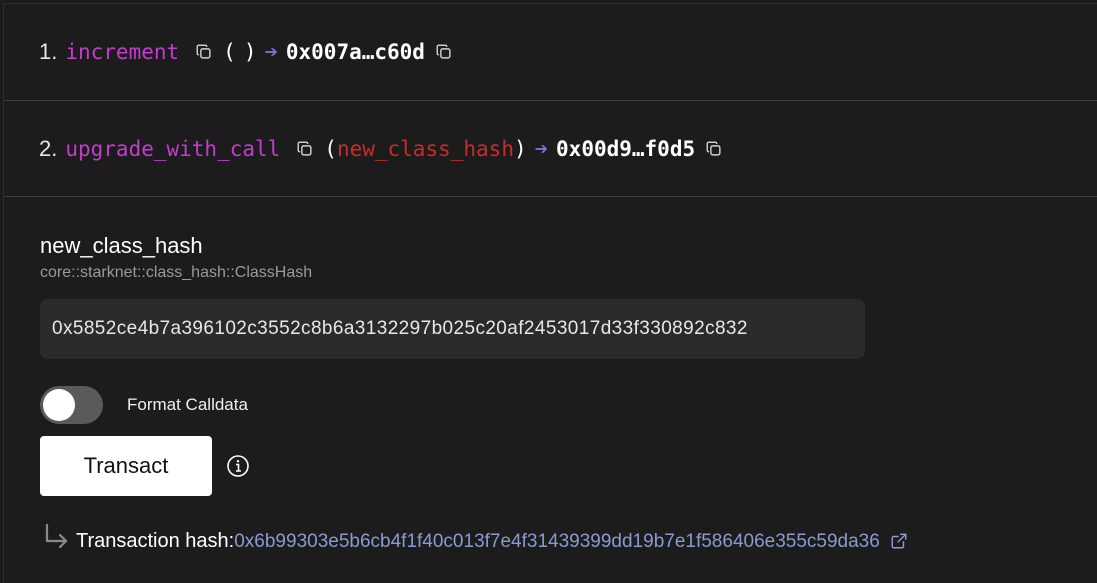  I want to click on transaction-hash-label: Transaction hash:, so click(155, 541).